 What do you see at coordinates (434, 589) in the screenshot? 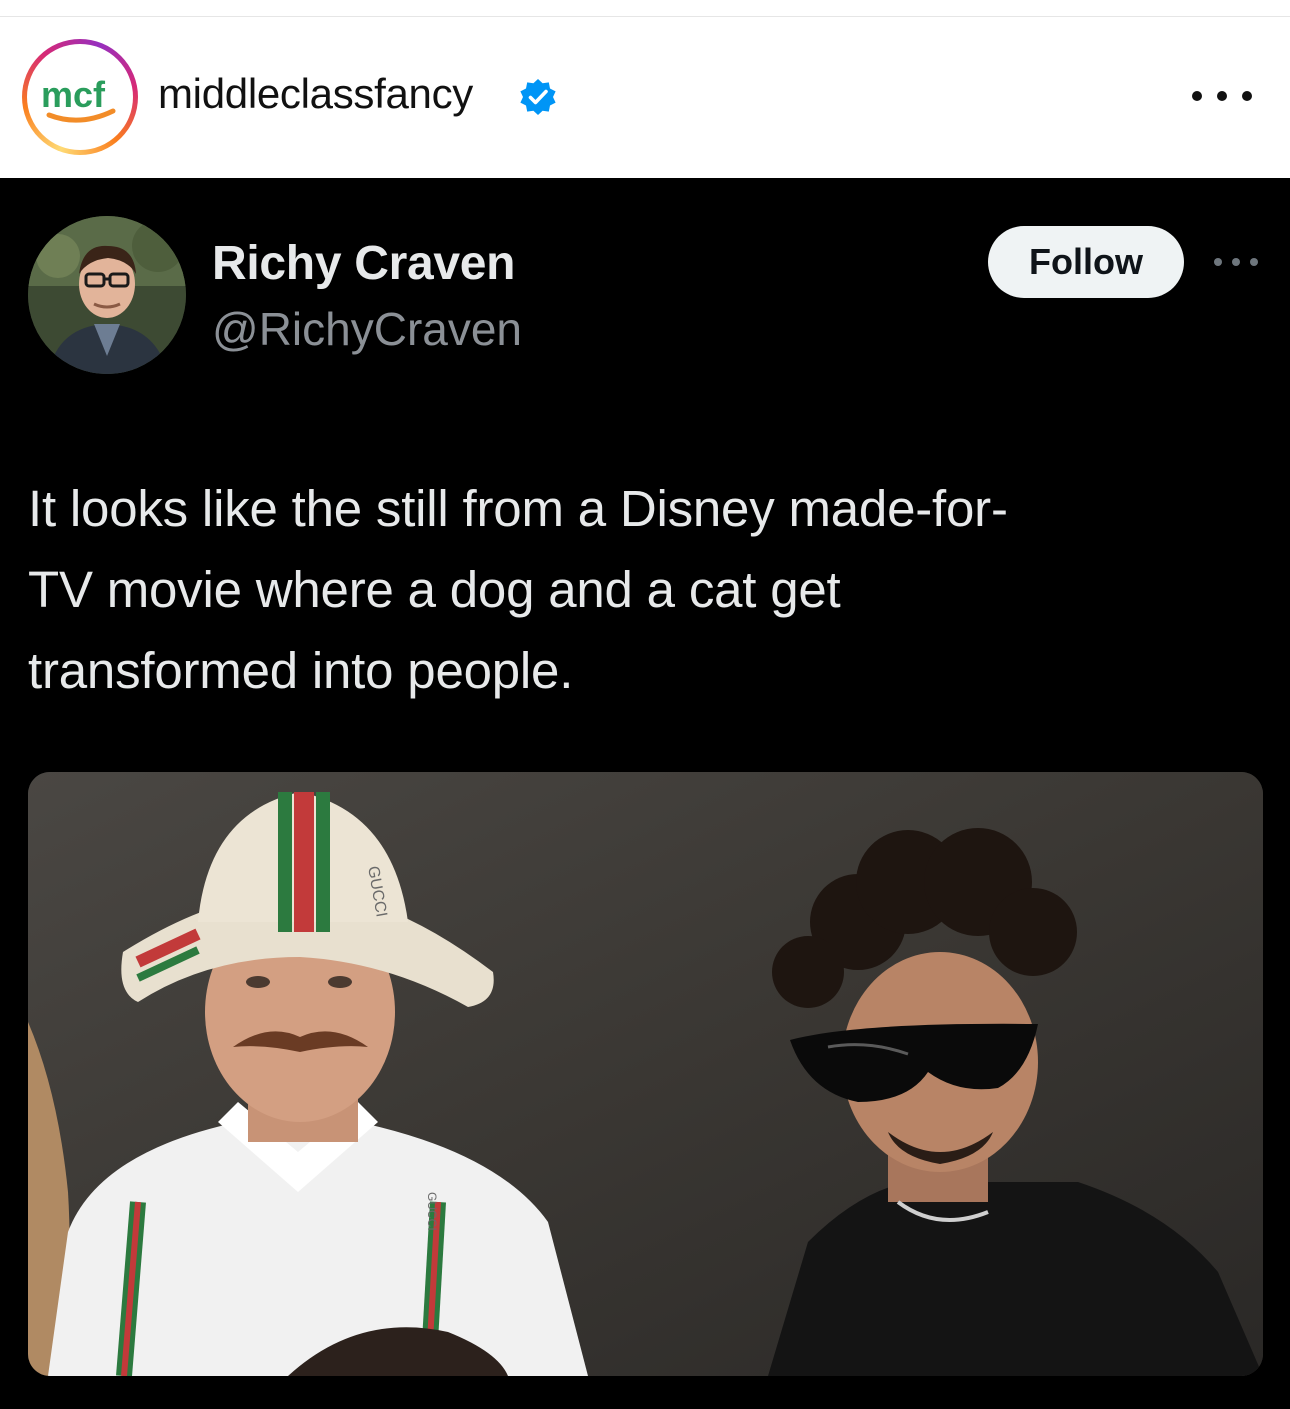
I see `tweet-line: TV movie where a dog and a cat get` at bounding box center [434, 589].